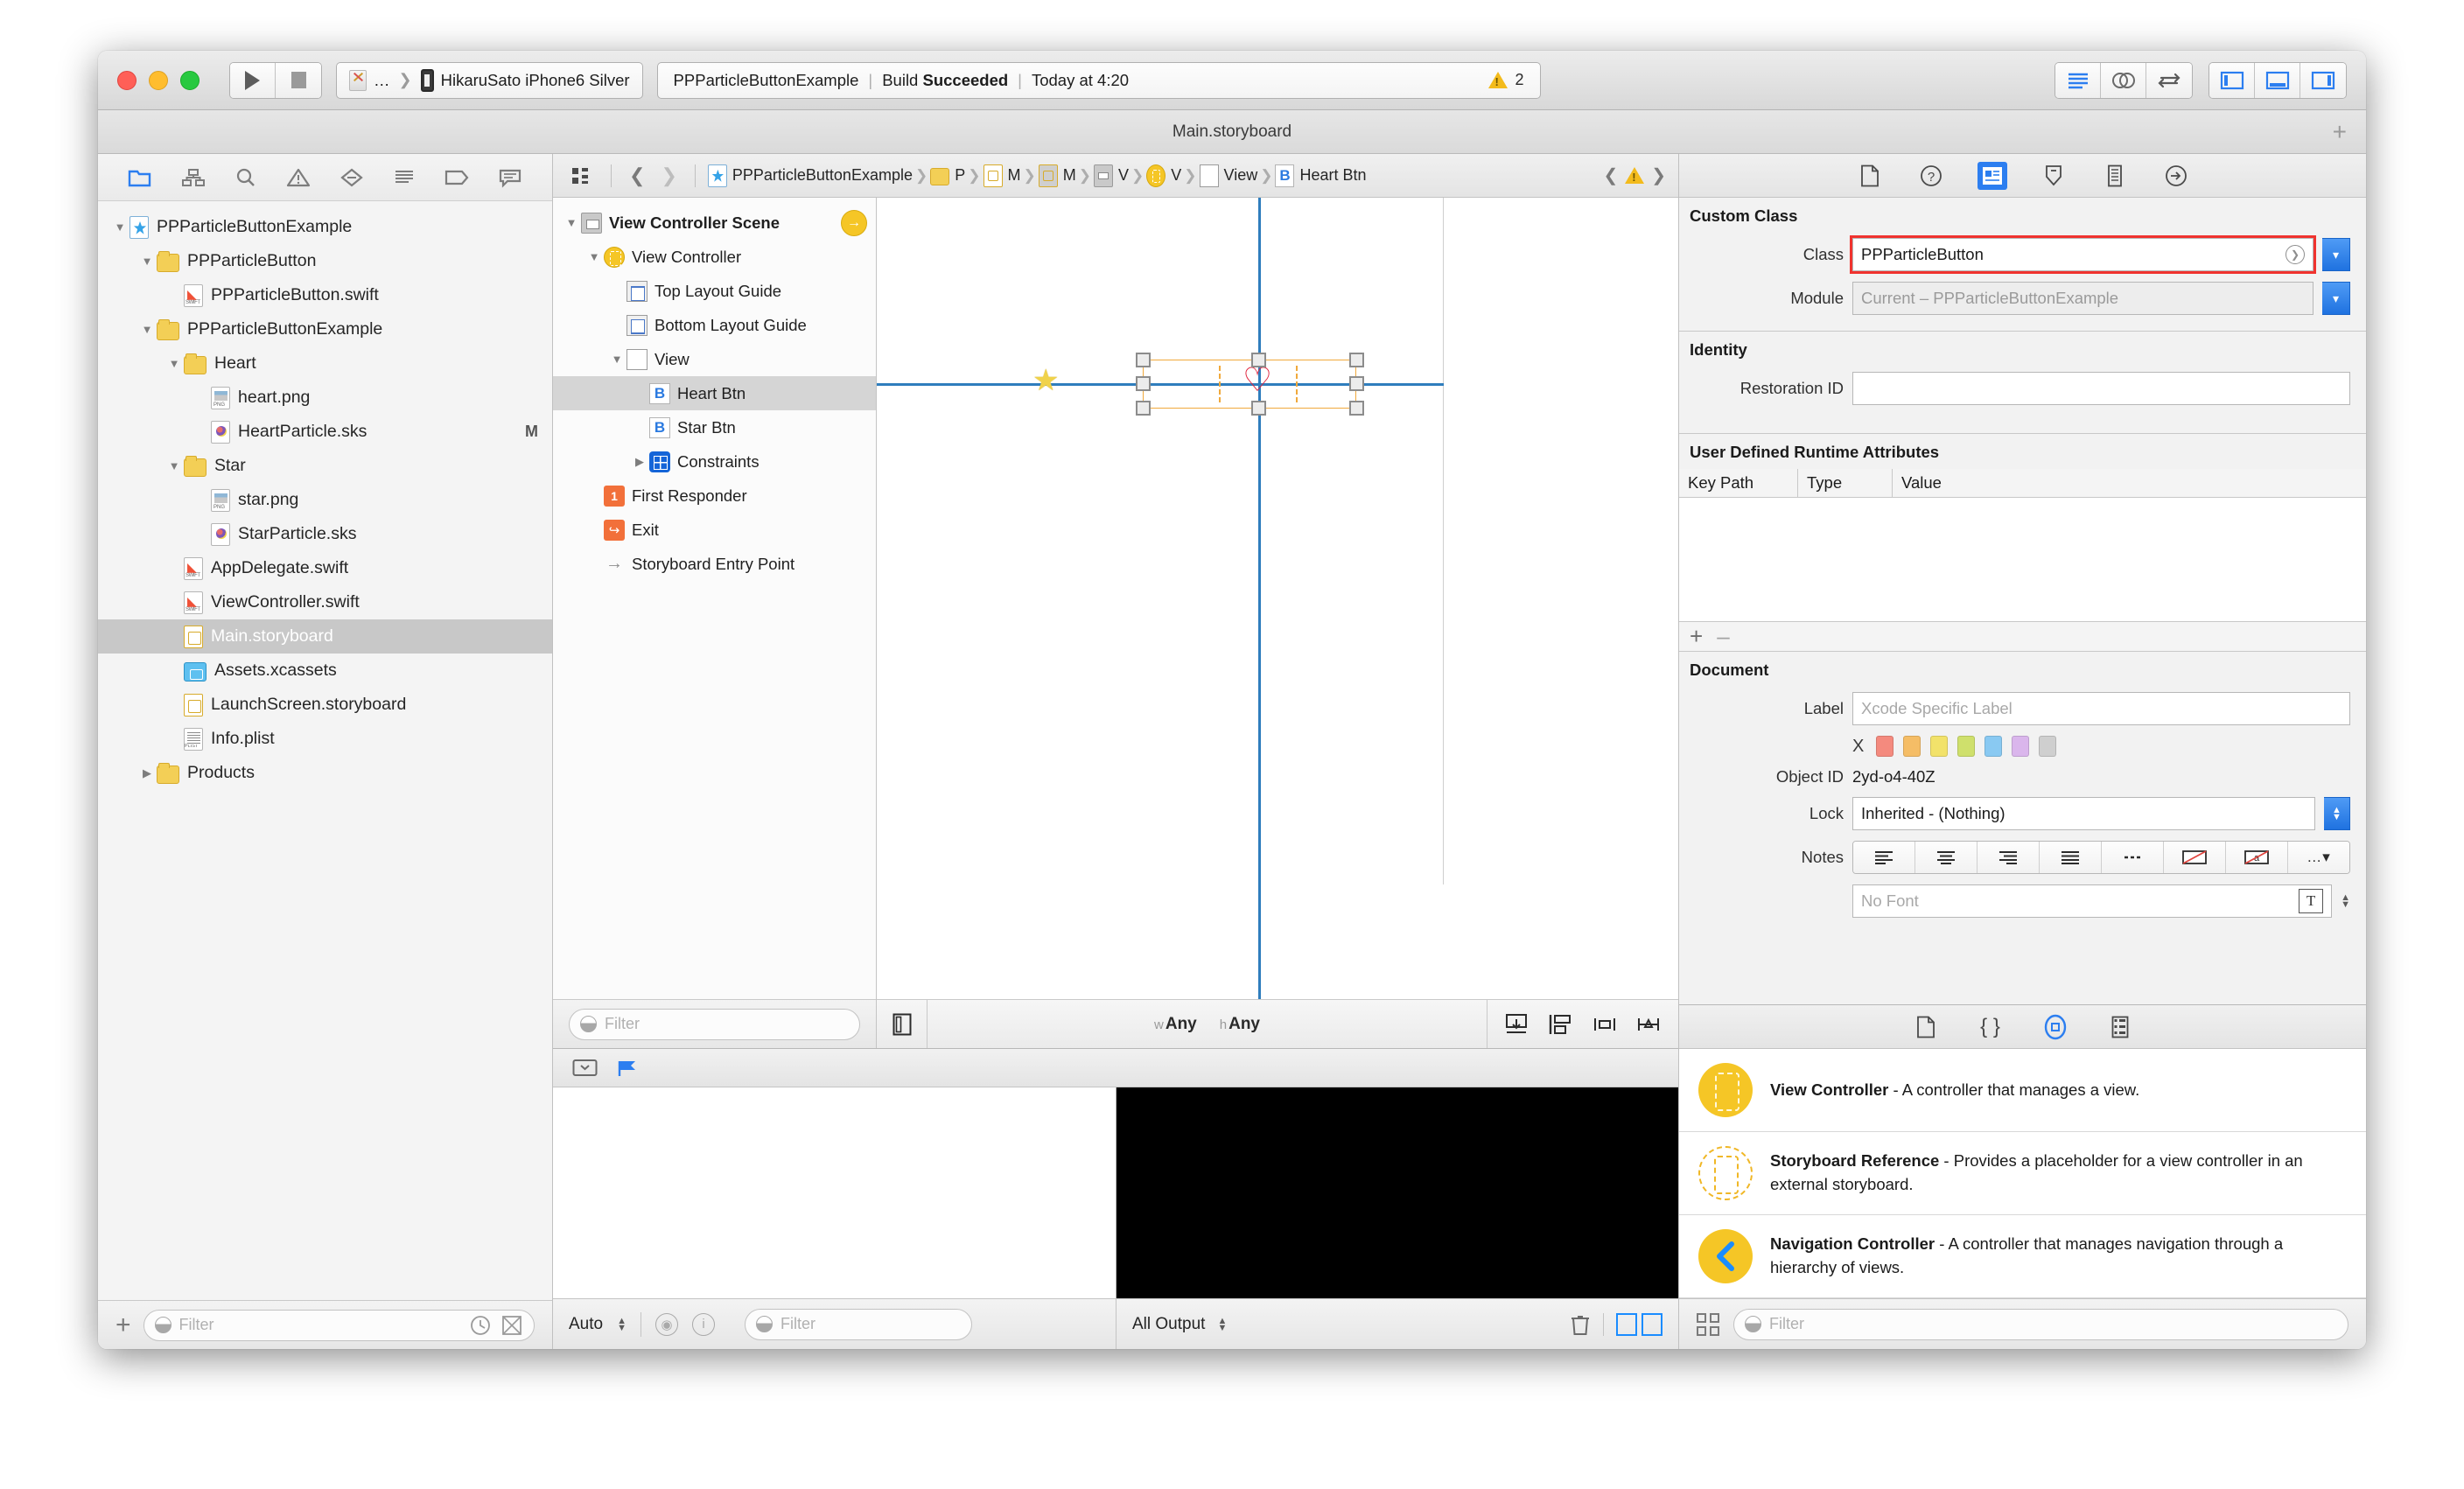 This screenshot has width=2464, height=1489. What do you see at coordinates (2009, 857) in the screenshot?
I see `align-right-button` at bounding box center [2009, 857].